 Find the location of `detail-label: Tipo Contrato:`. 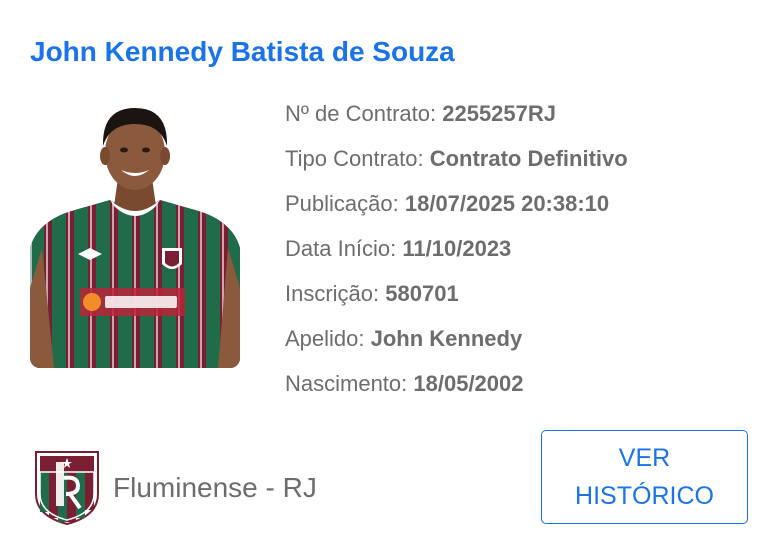

detail-label: Tipo Contrato: is located at coordinates (357, 158).